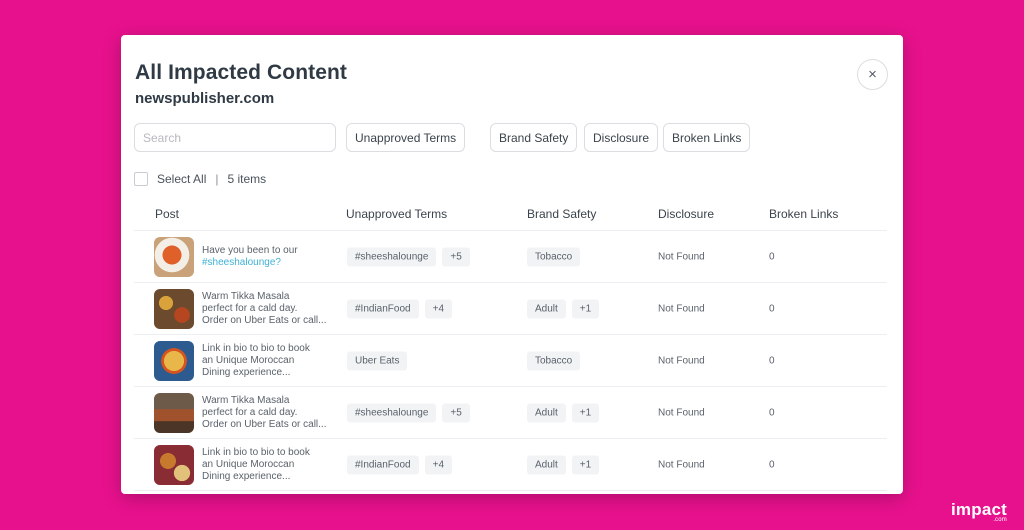 The width and height of the screenshot is (1024, 530). I want to click on close-button: ×, so click(872, 74).